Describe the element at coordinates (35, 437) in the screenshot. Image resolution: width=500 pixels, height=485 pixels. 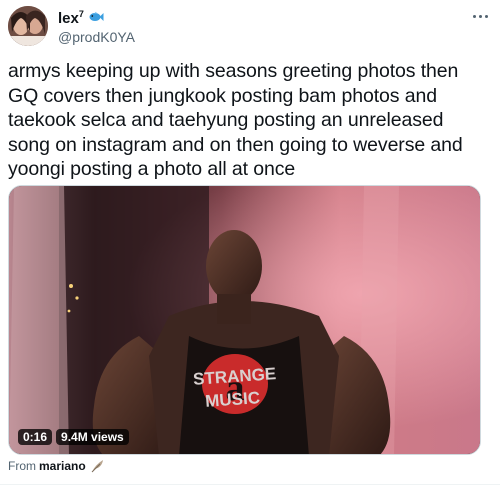
I see `video-time: 0:16` at that location.